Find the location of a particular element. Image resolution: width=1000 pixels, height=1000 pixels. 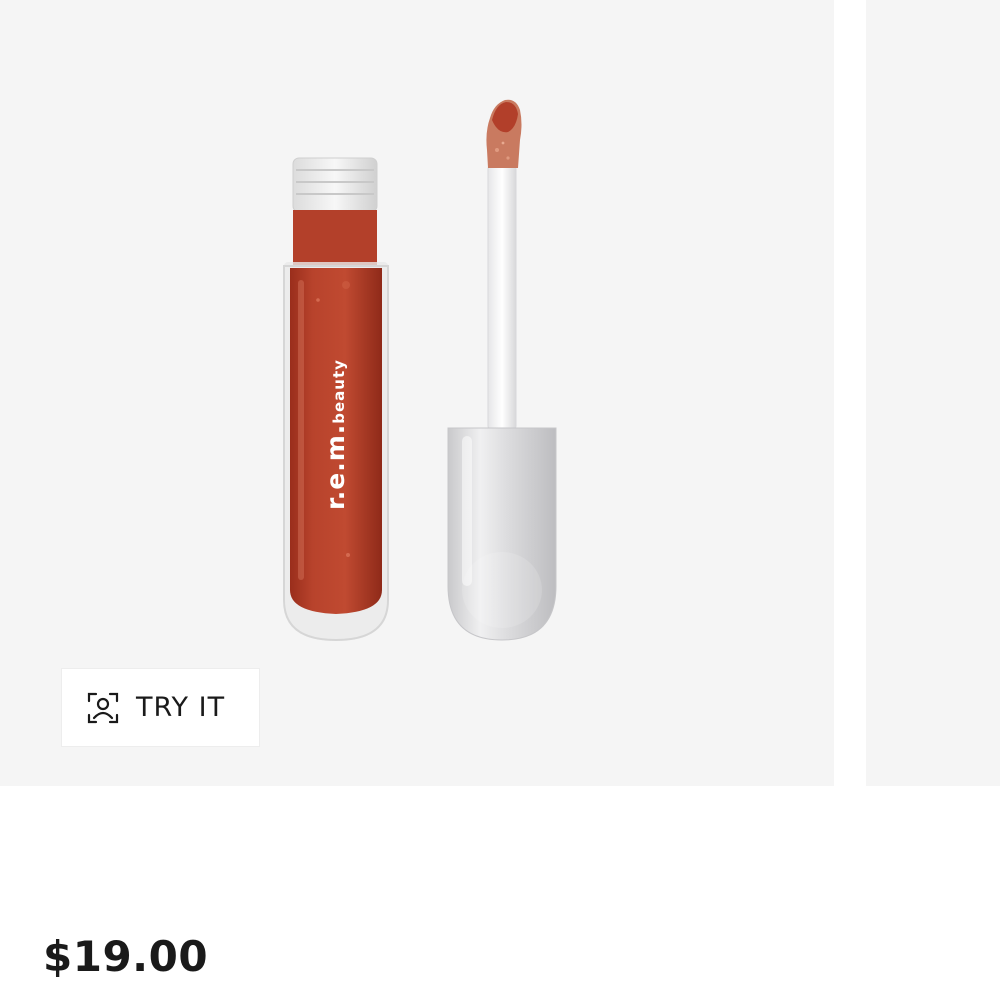

lip-gloss-tube: r.e.m.beauty is located at coordinates (336, 399).